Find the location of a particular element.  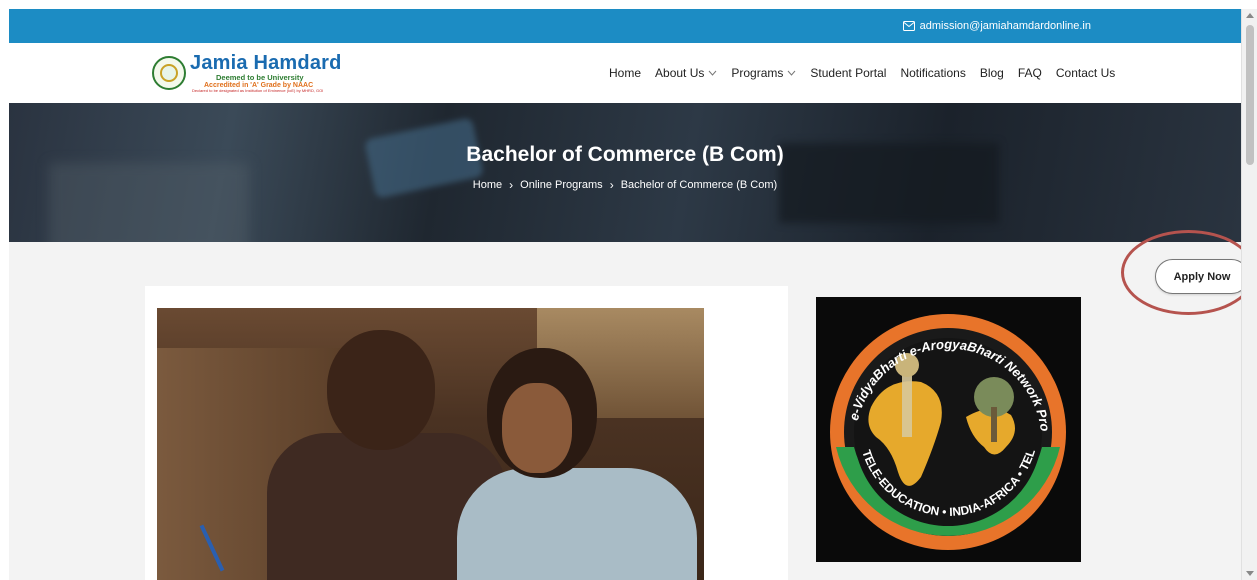

nav-label: Home is located at coordinates (625, 73).